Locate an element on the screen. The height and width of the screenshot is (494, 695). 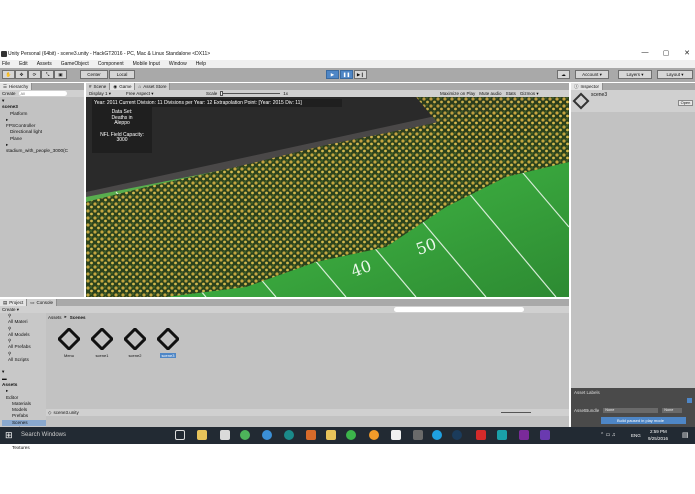
tab-hierarchy: ☰ Hierarchy is located at coordinates (16, 86).